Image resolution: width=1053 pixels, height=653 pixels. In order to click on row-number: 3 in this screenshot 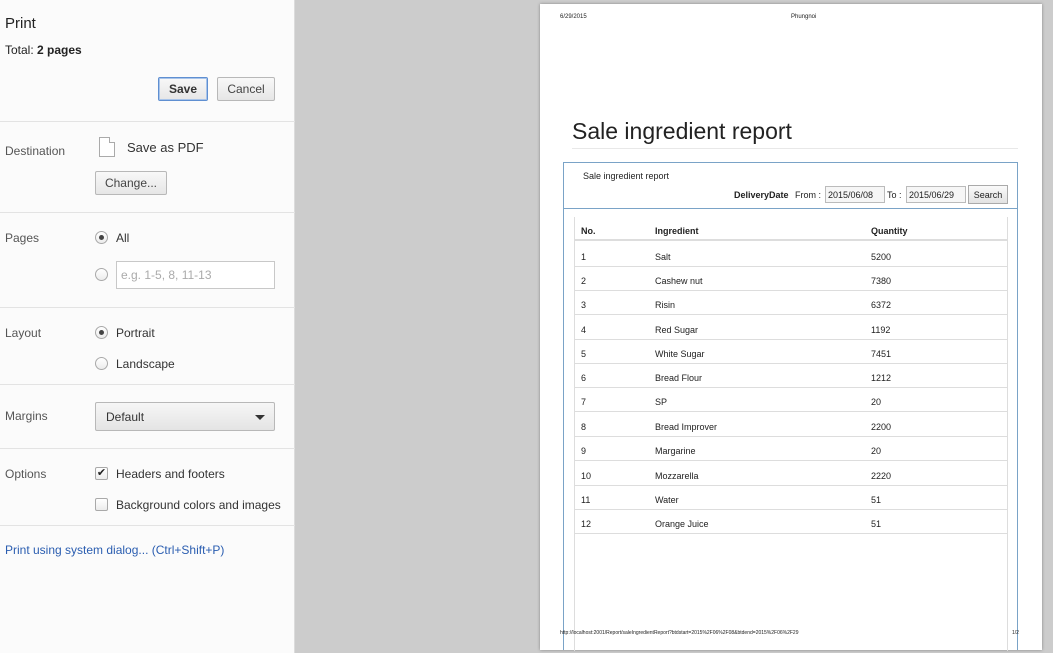, I will do `click(584, 305)`.